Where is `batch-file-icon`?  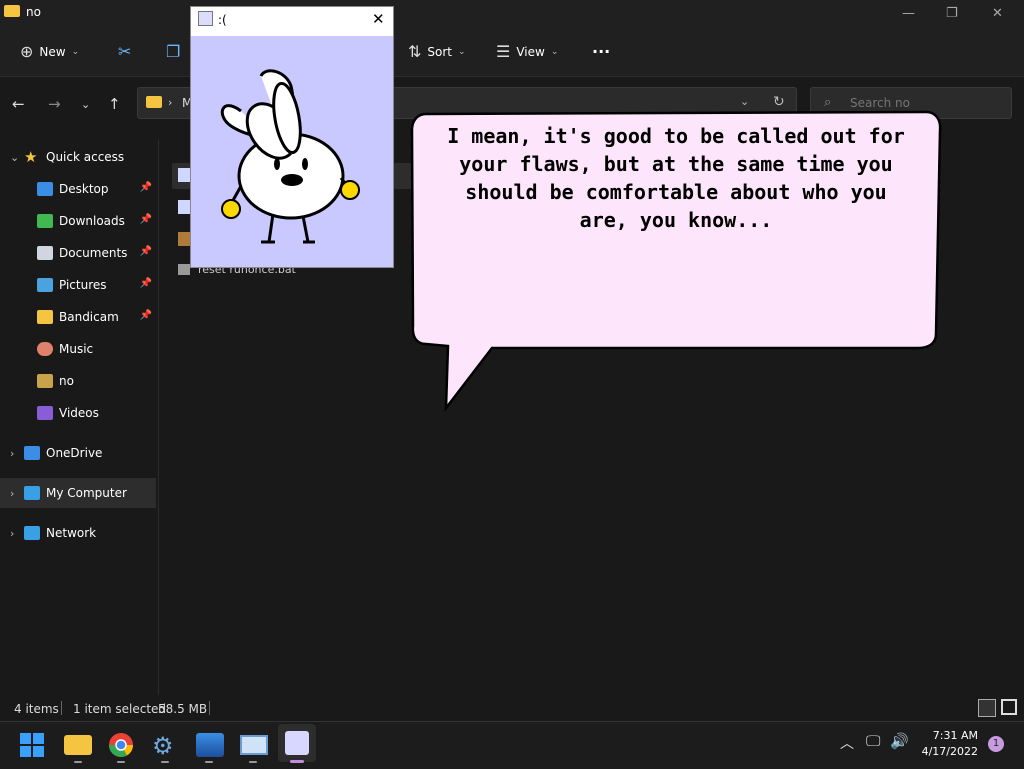
batch-file-icon is located at coordinates (184, 269).